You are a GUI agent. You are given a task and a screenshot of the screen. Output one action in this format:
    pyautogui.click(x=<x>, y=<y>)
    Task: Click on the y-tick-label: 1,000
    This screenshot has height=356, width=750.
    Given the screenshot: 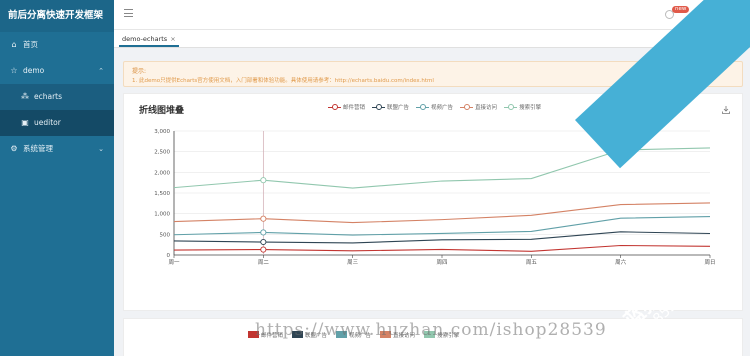 What is the action you would take?
    pyautogui.click(x=162, y=215)
    